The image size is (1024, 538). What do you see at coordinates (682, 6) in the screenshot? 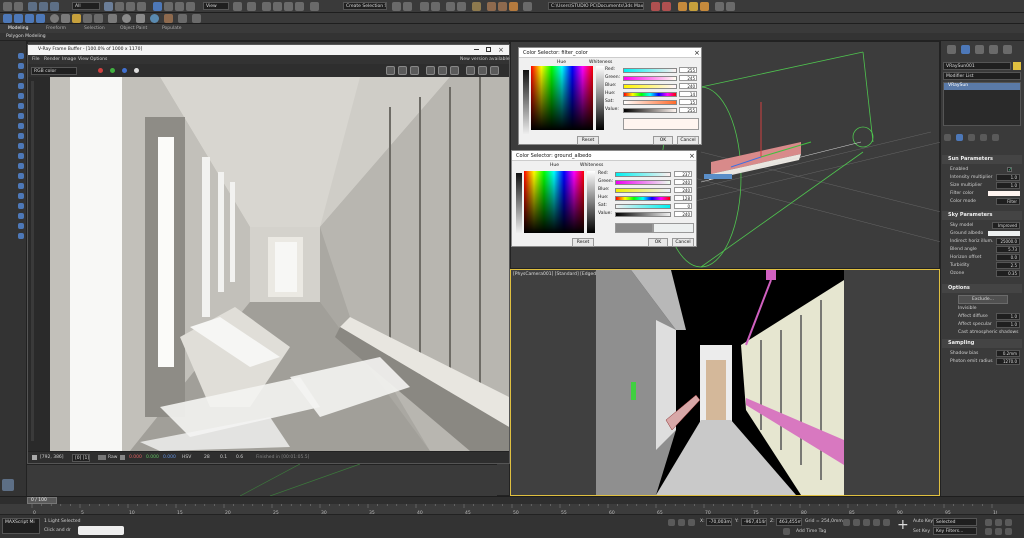
I see `vray-light-icon` at bounding box center [682, 6].